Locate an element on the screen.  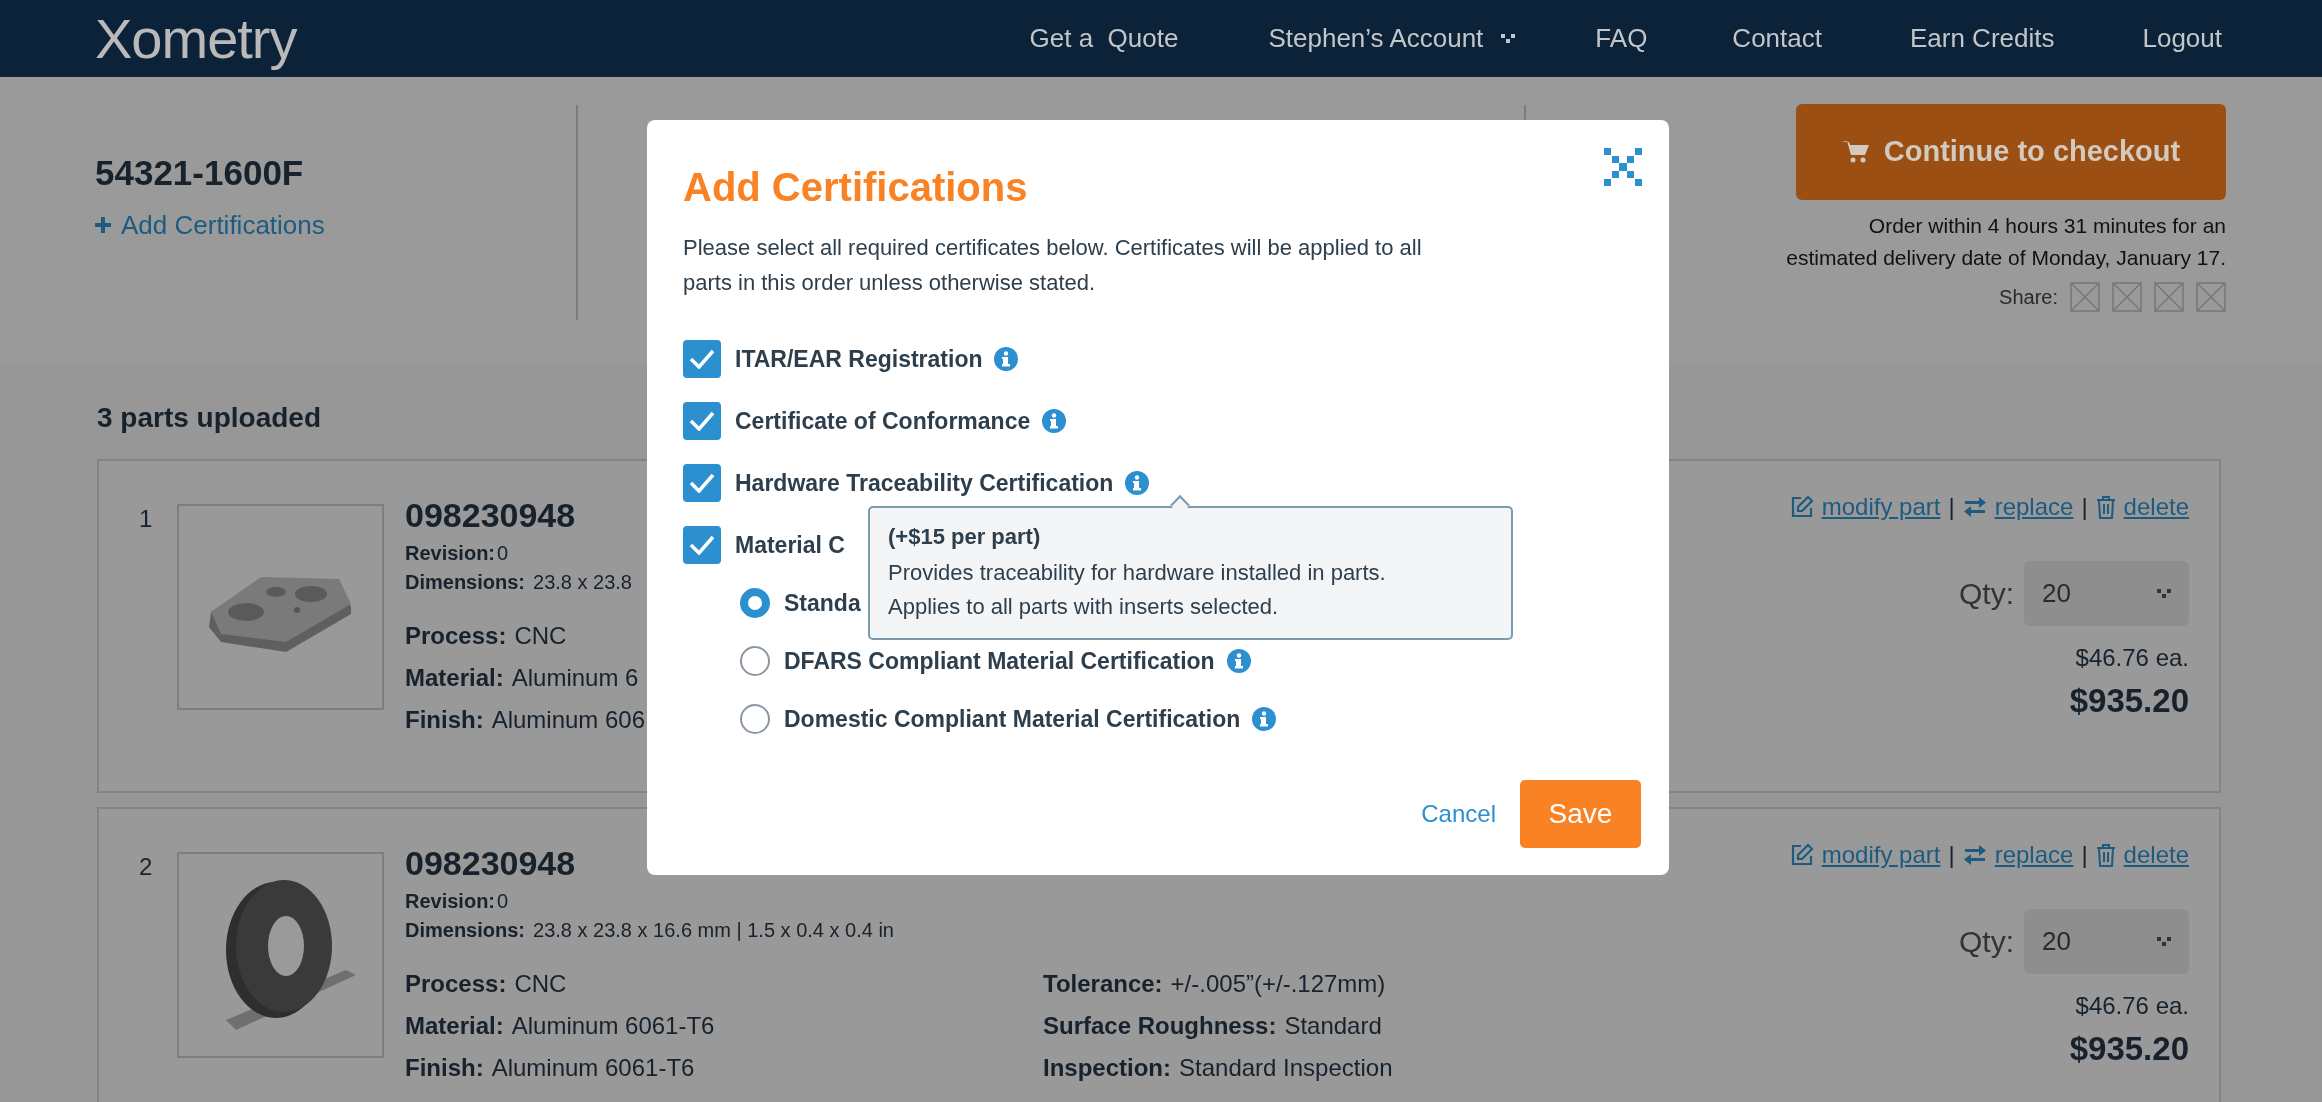
spec-value: Standard Inspection is located at coordinates (1286, 1067).